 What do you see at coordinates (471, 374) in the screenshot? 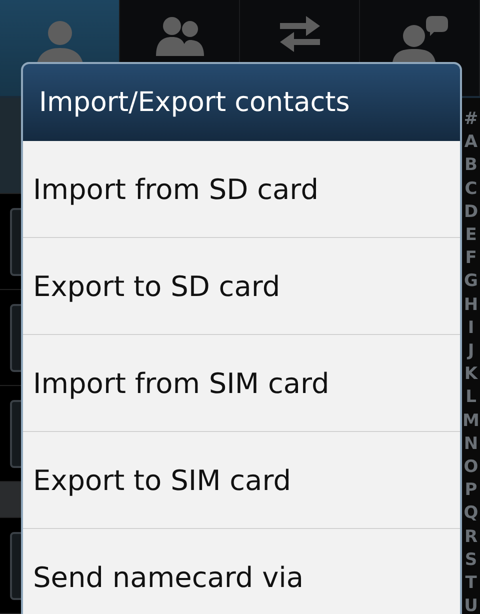
I see `index-letter: K` at bounding box center [471, 374].